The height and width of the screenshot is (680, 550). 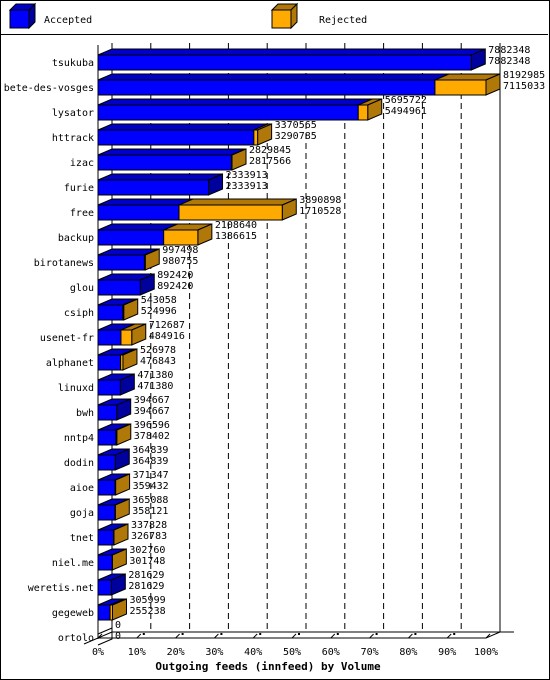 I want to click on value-label-accepted: 394667, so click(x=152, y=411).